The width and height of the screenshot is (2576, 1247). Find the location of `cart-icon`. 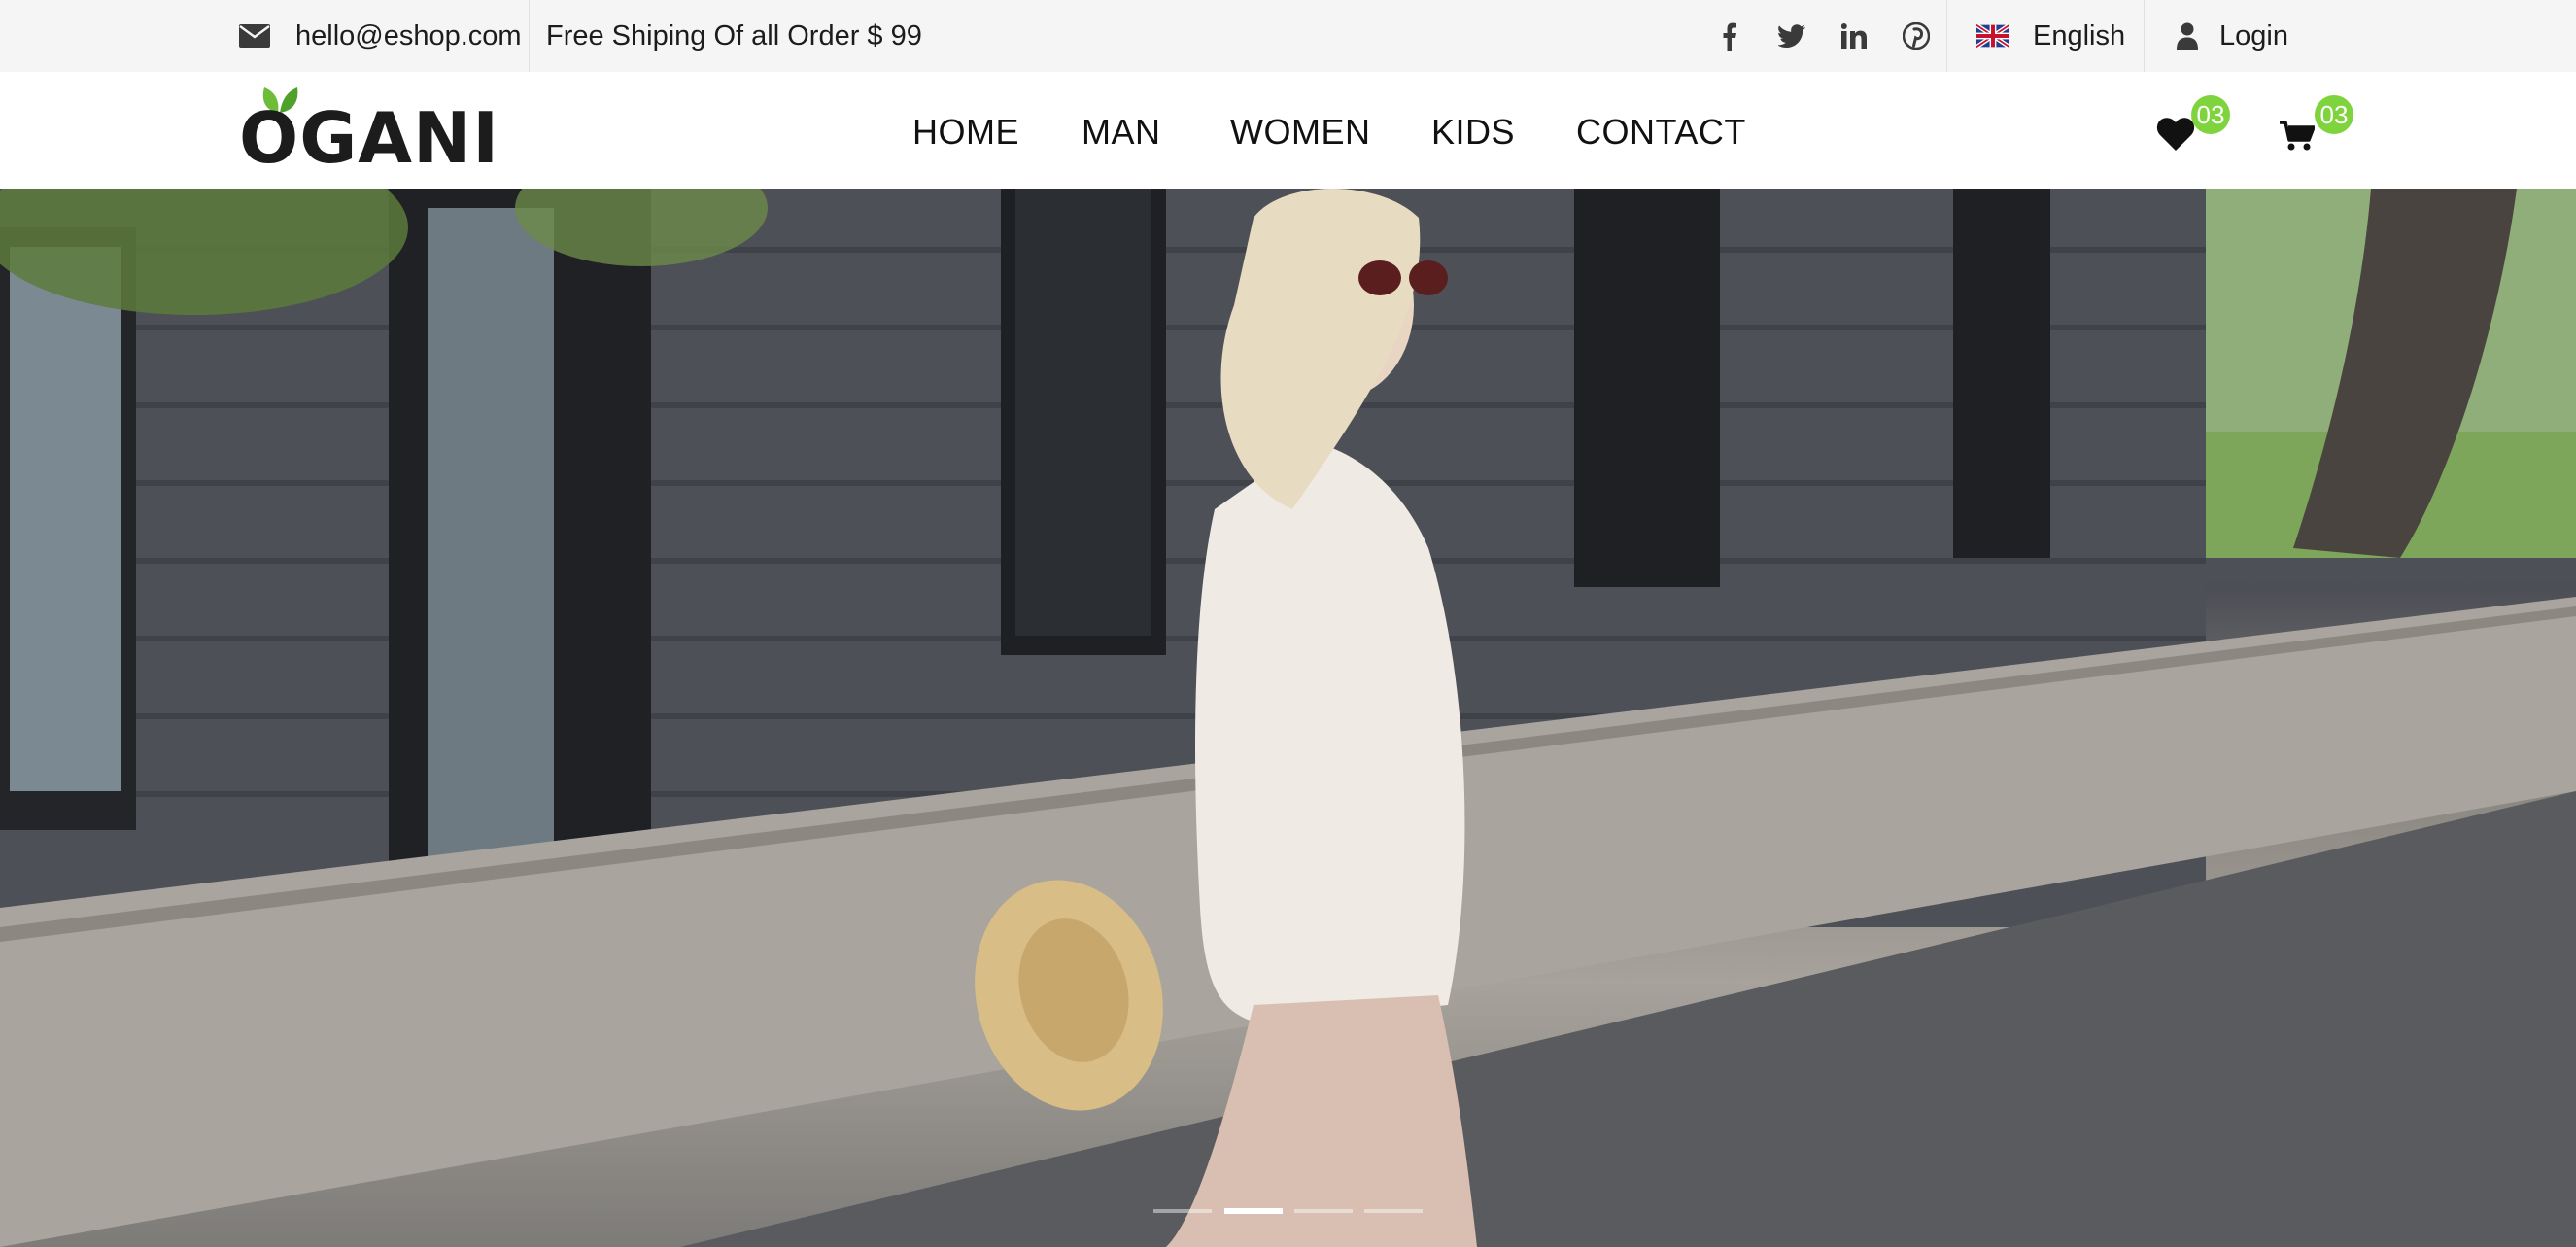

cart-icon is located at coordinates (2298, 138).